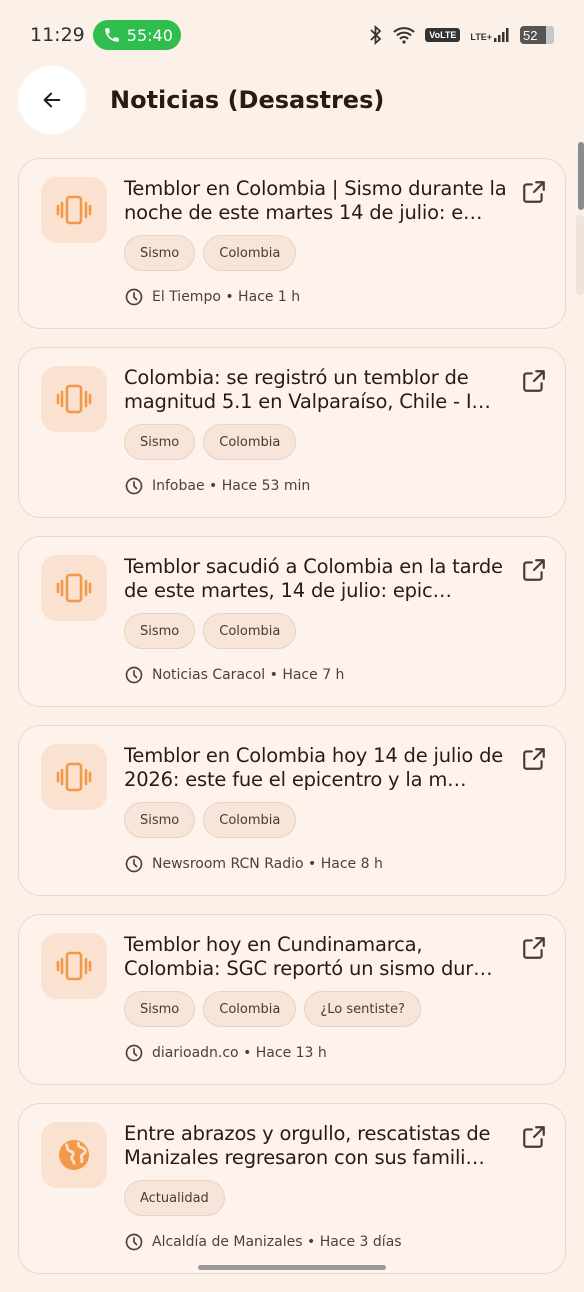 The image size is (584, 1292). Describe the element at coordinates (112, 35) in the screenshot. I see `phone-icon` at that location.